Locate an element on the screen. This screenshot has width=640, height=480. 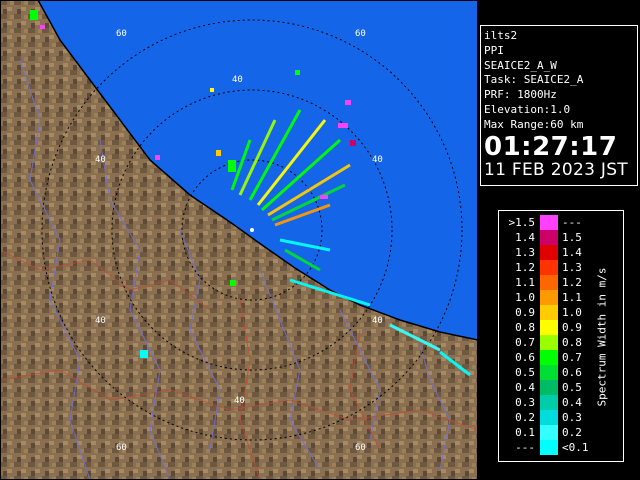
legend-lower-bound: 0.9 is located at coordinates (525, 312).